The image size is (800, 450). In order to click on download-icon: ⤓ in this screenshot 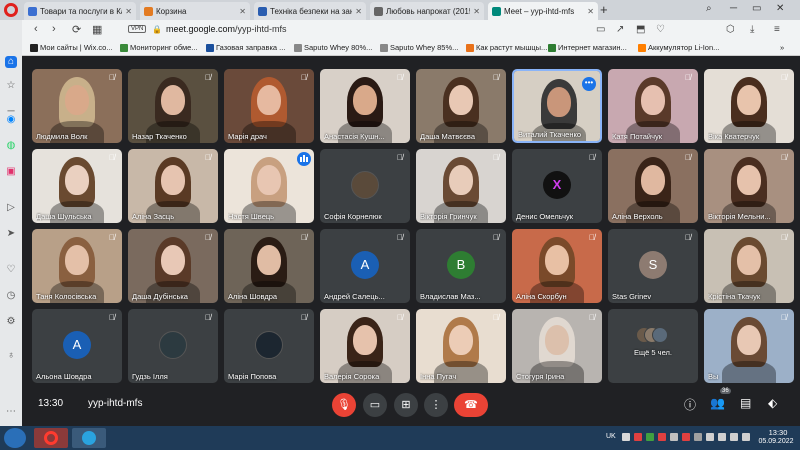, I will do `click(752, 29)`.